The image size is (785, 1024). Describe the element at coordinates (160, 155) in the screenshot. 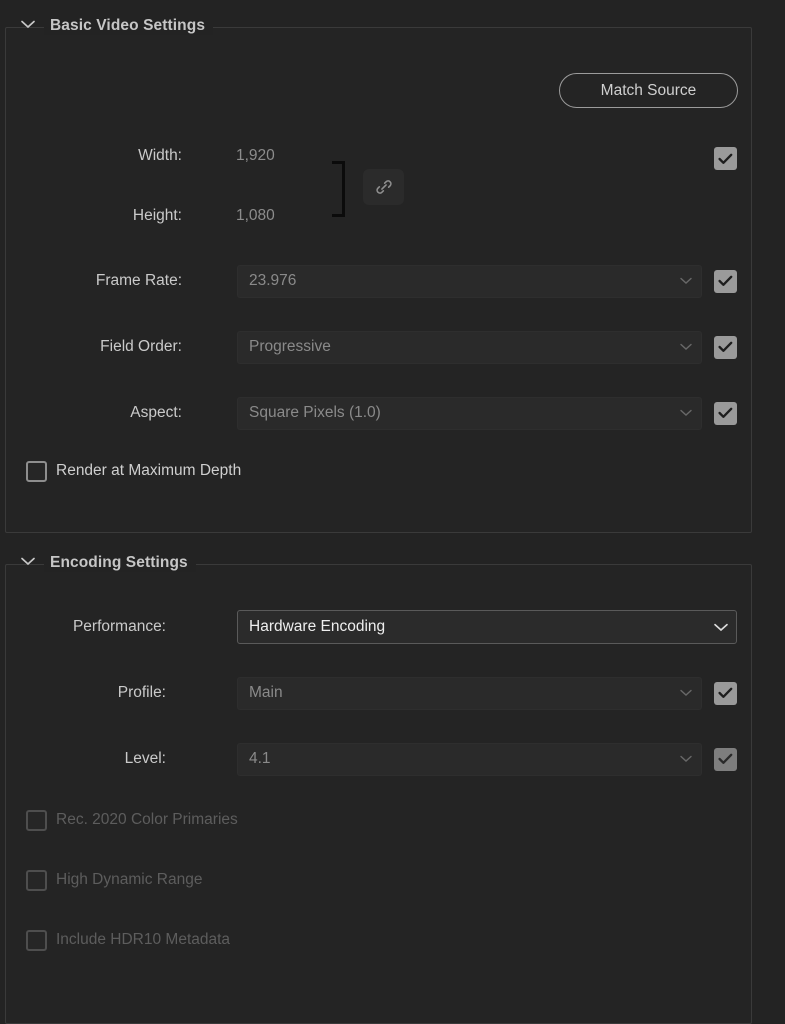

I see `width-label: Width:` at that location.